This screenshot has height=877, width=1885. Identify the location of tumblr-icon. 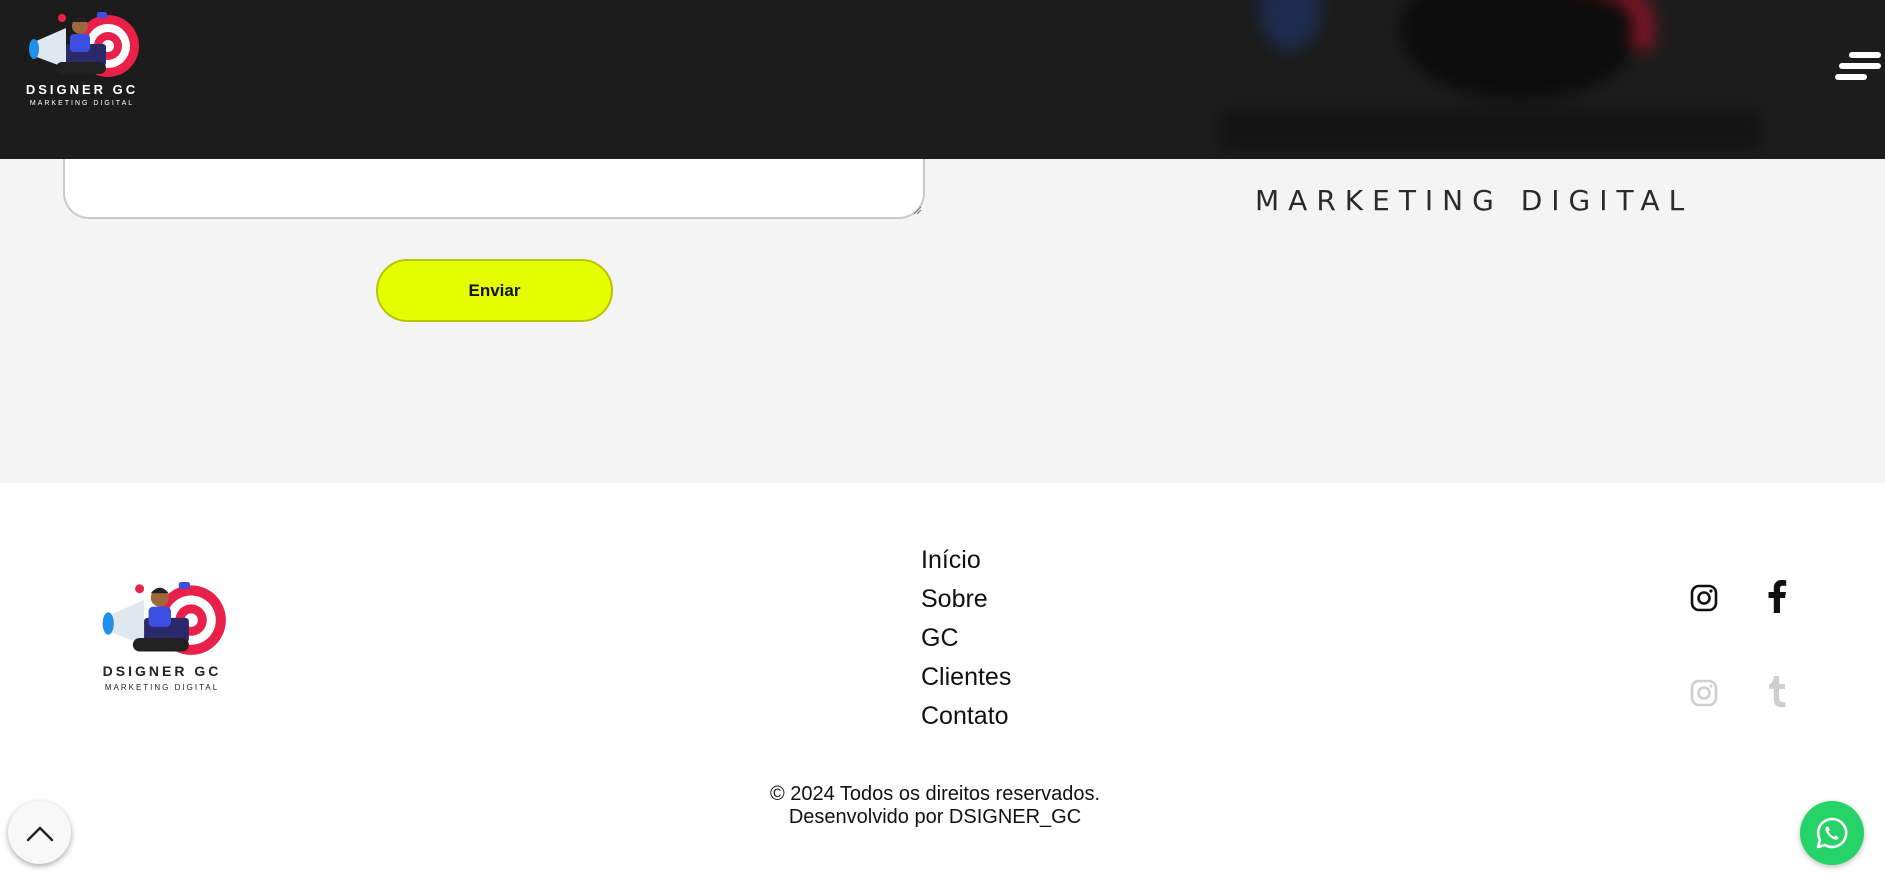
(1777, 692).